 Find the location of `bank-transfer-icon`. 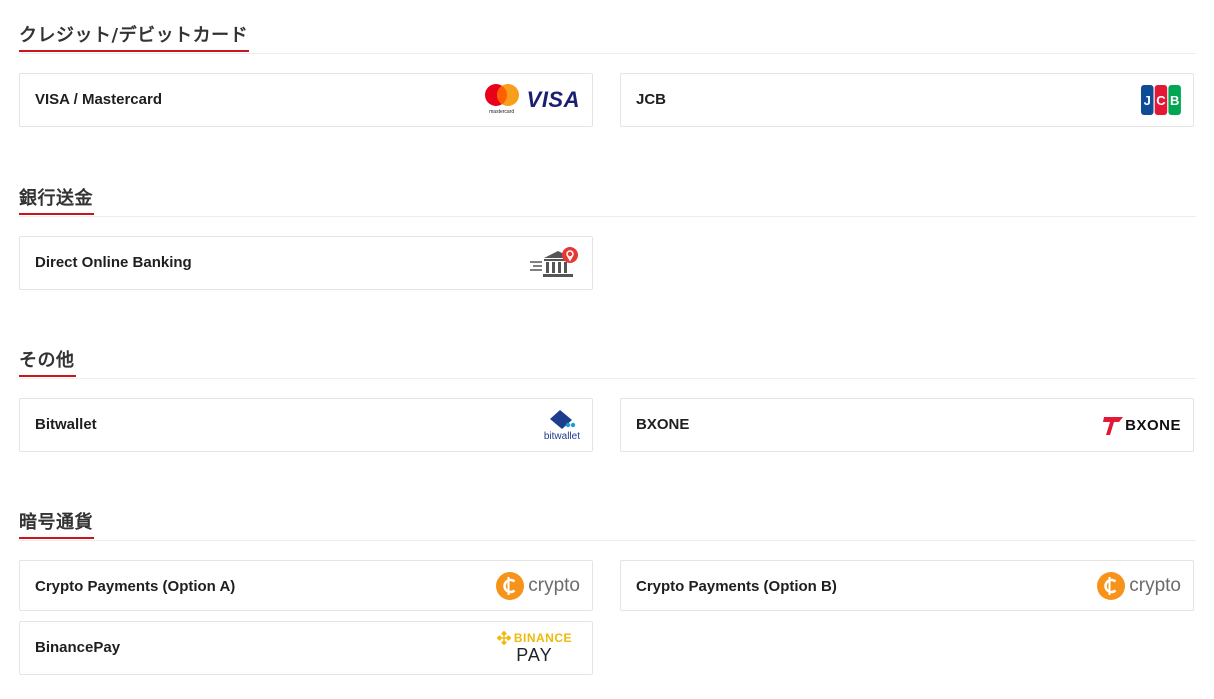

bank-transfer-icon is located at coordinates (555, 263).